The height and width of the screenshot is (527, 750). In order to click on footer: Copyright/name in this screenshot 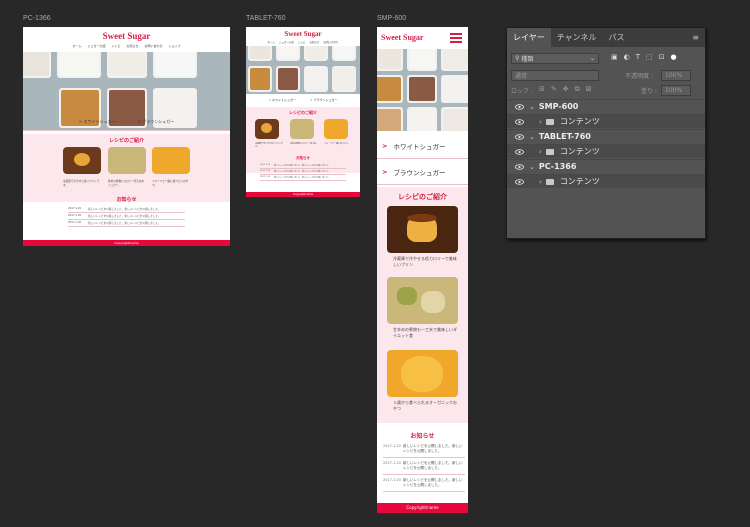, I will do `click(303, 194)`.